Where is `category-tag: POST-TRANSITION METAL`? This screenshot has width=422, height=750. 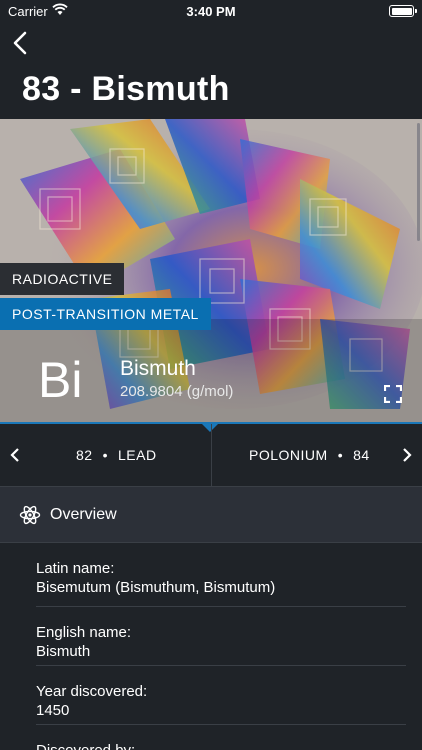 category-tag: POST-TRANSITION METAL is located at coordinates (105, 314).